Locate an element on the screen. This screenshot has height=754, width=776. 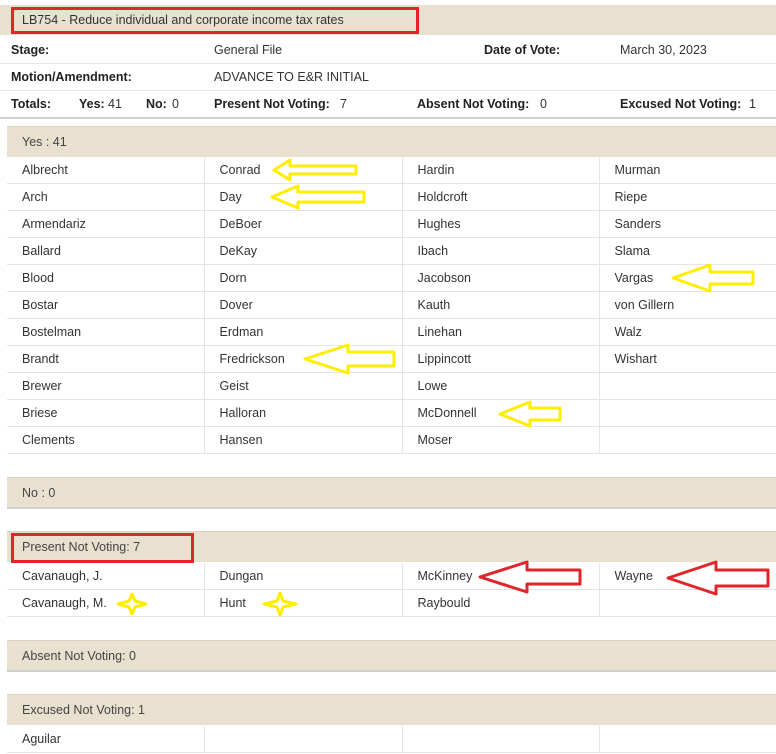
voter-name-cell: Murman is located at coordinates (687, 170).